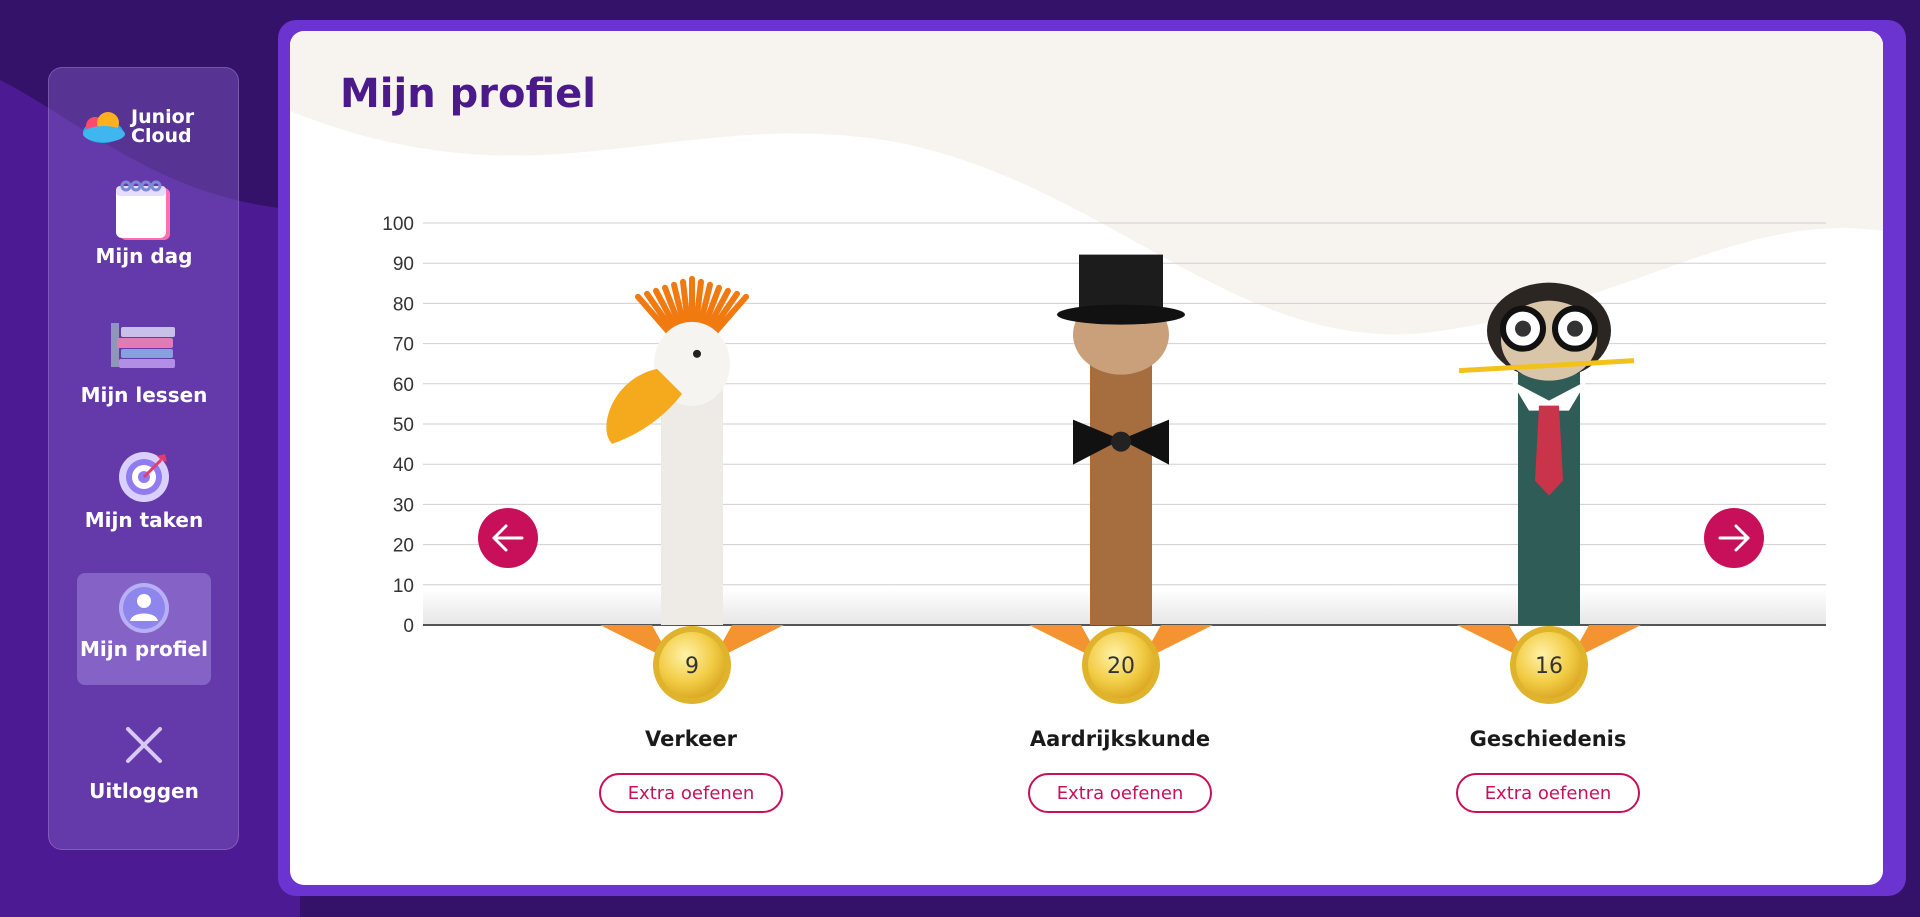  I want to click on logo: Junior Cloud, so click(144, 126).